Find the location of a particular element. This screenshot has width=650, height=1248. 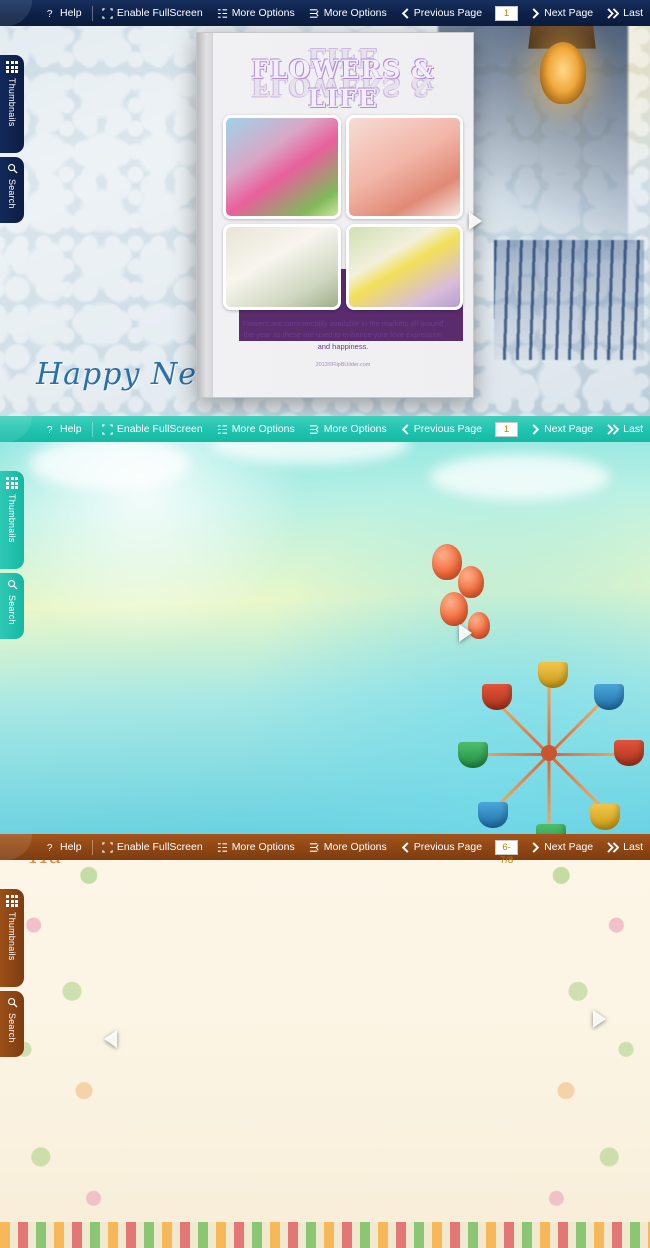

viewer-sidebar-1: Thumbnails Search is located at coordinates (12, 139).